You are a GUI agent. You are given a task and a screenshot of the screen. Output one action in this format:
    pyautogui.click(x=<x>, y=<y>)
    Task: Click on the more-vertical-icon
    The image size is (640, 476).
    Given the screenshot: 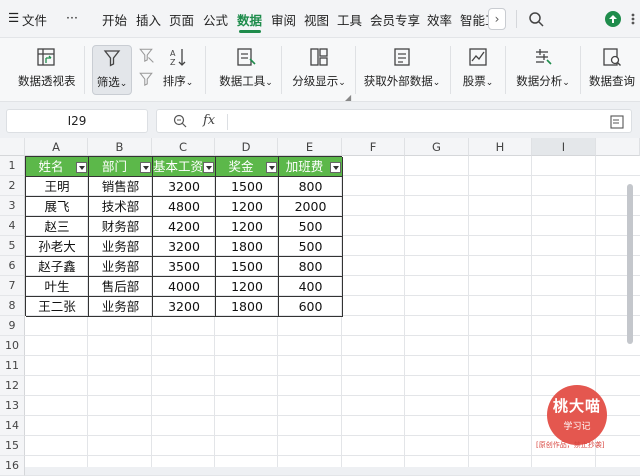 What is the action you would take?
    pyautogui.click(x=633, y=19)
    